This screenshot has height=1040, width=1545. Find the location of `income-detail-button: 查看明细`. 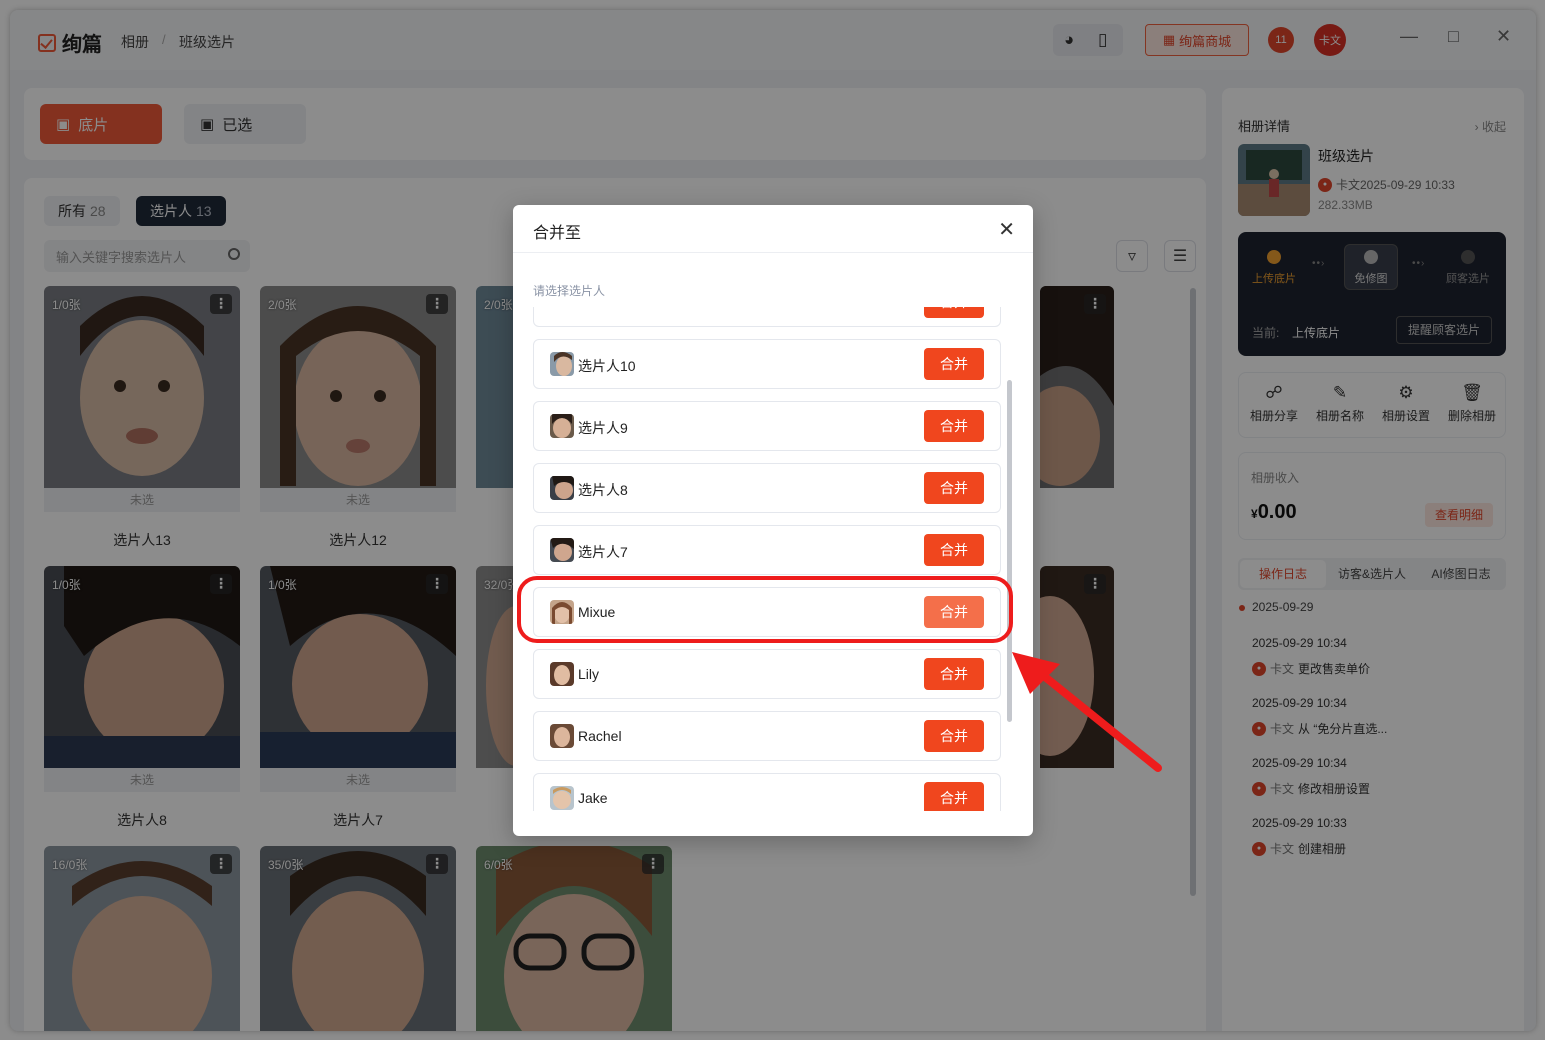

income-detail-button: 查看明细 is located at coordinates (1459, 515).